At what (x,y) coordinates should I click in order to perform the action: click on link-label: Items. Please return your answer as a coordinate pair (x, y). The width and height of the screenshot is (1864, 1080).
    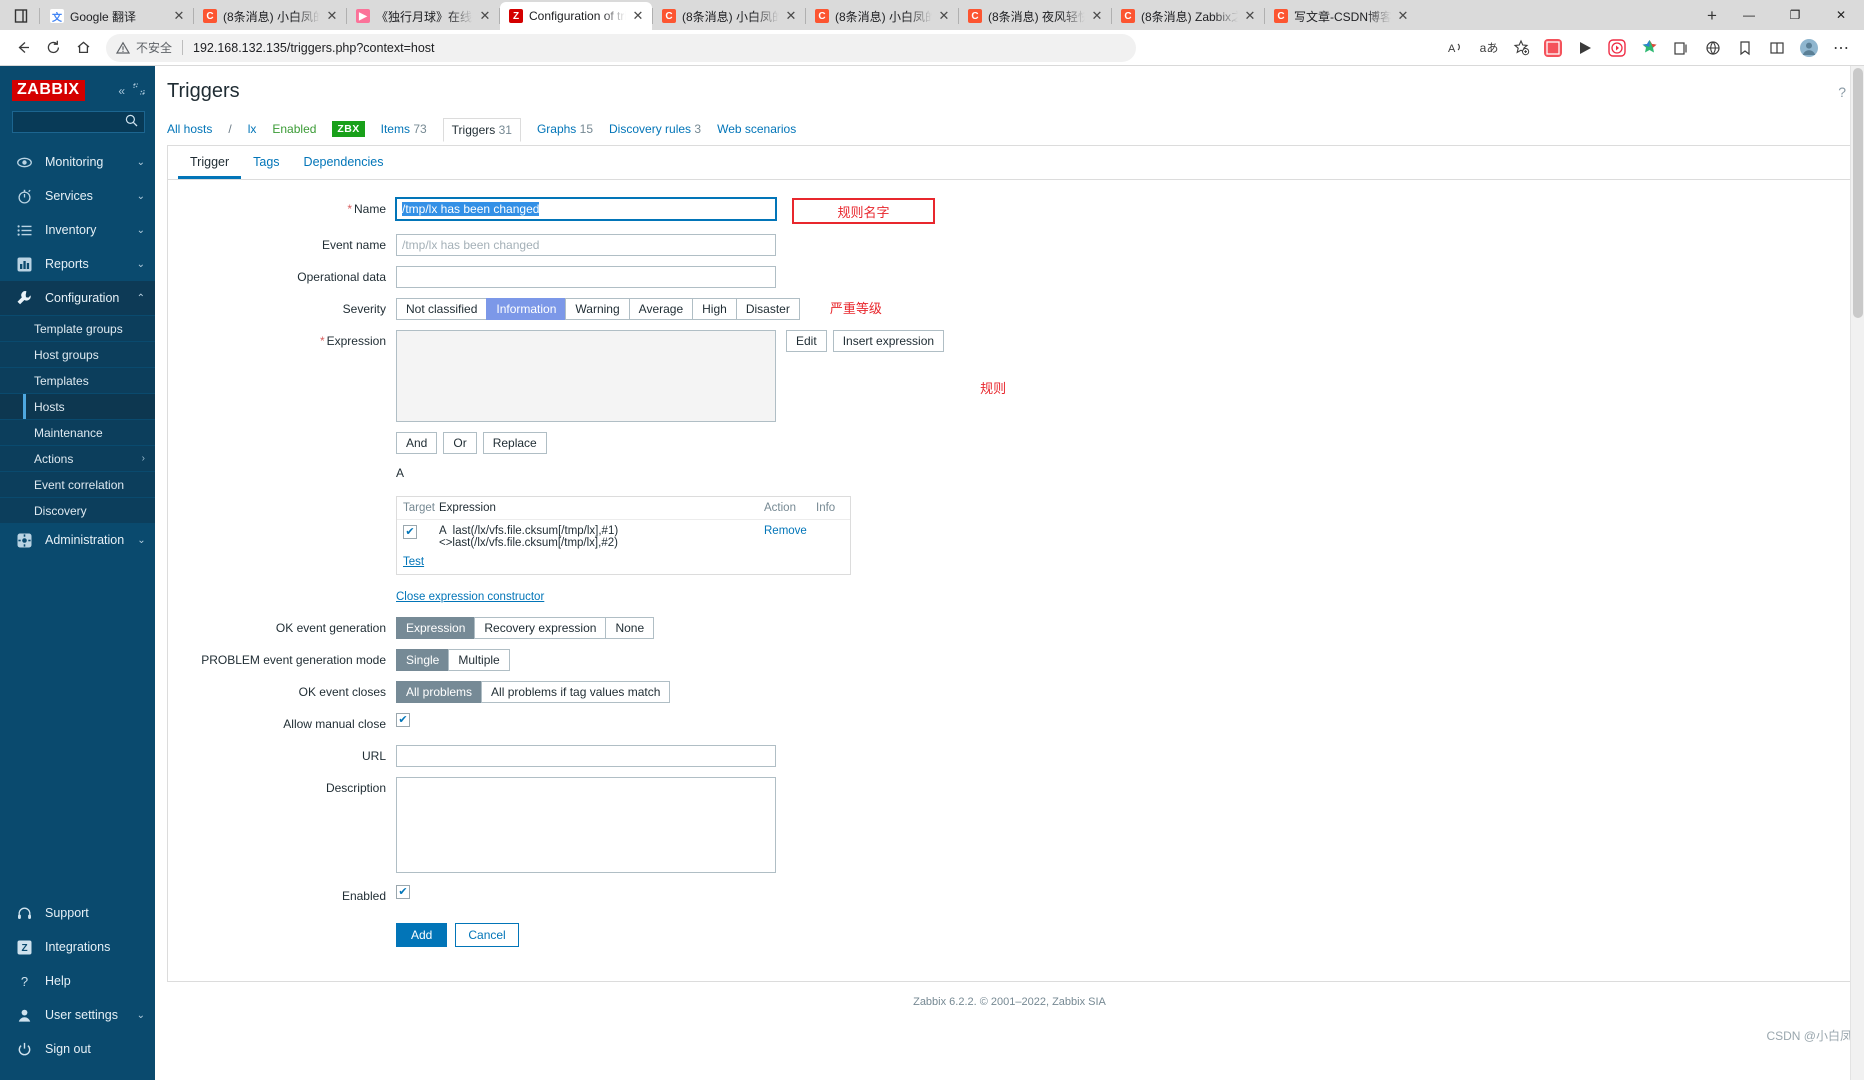
    Looking at the image, I should click on (395, 129).